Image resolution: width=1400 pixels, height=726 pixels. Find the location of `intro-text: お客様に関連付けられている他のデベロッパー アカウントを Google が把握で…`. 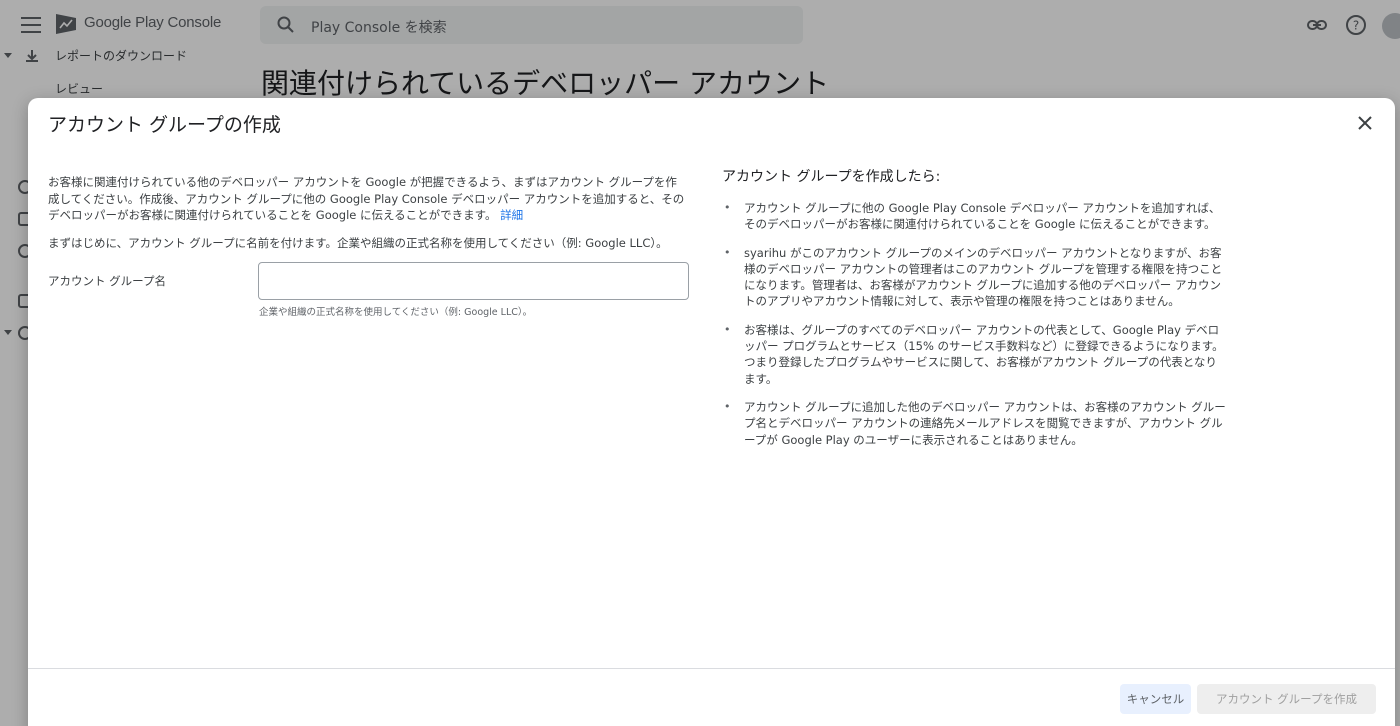

intro-text: お客様に関連付けられている他のデベロッパー アカウントを Google が把握で… is located at coordinates (366, 198).